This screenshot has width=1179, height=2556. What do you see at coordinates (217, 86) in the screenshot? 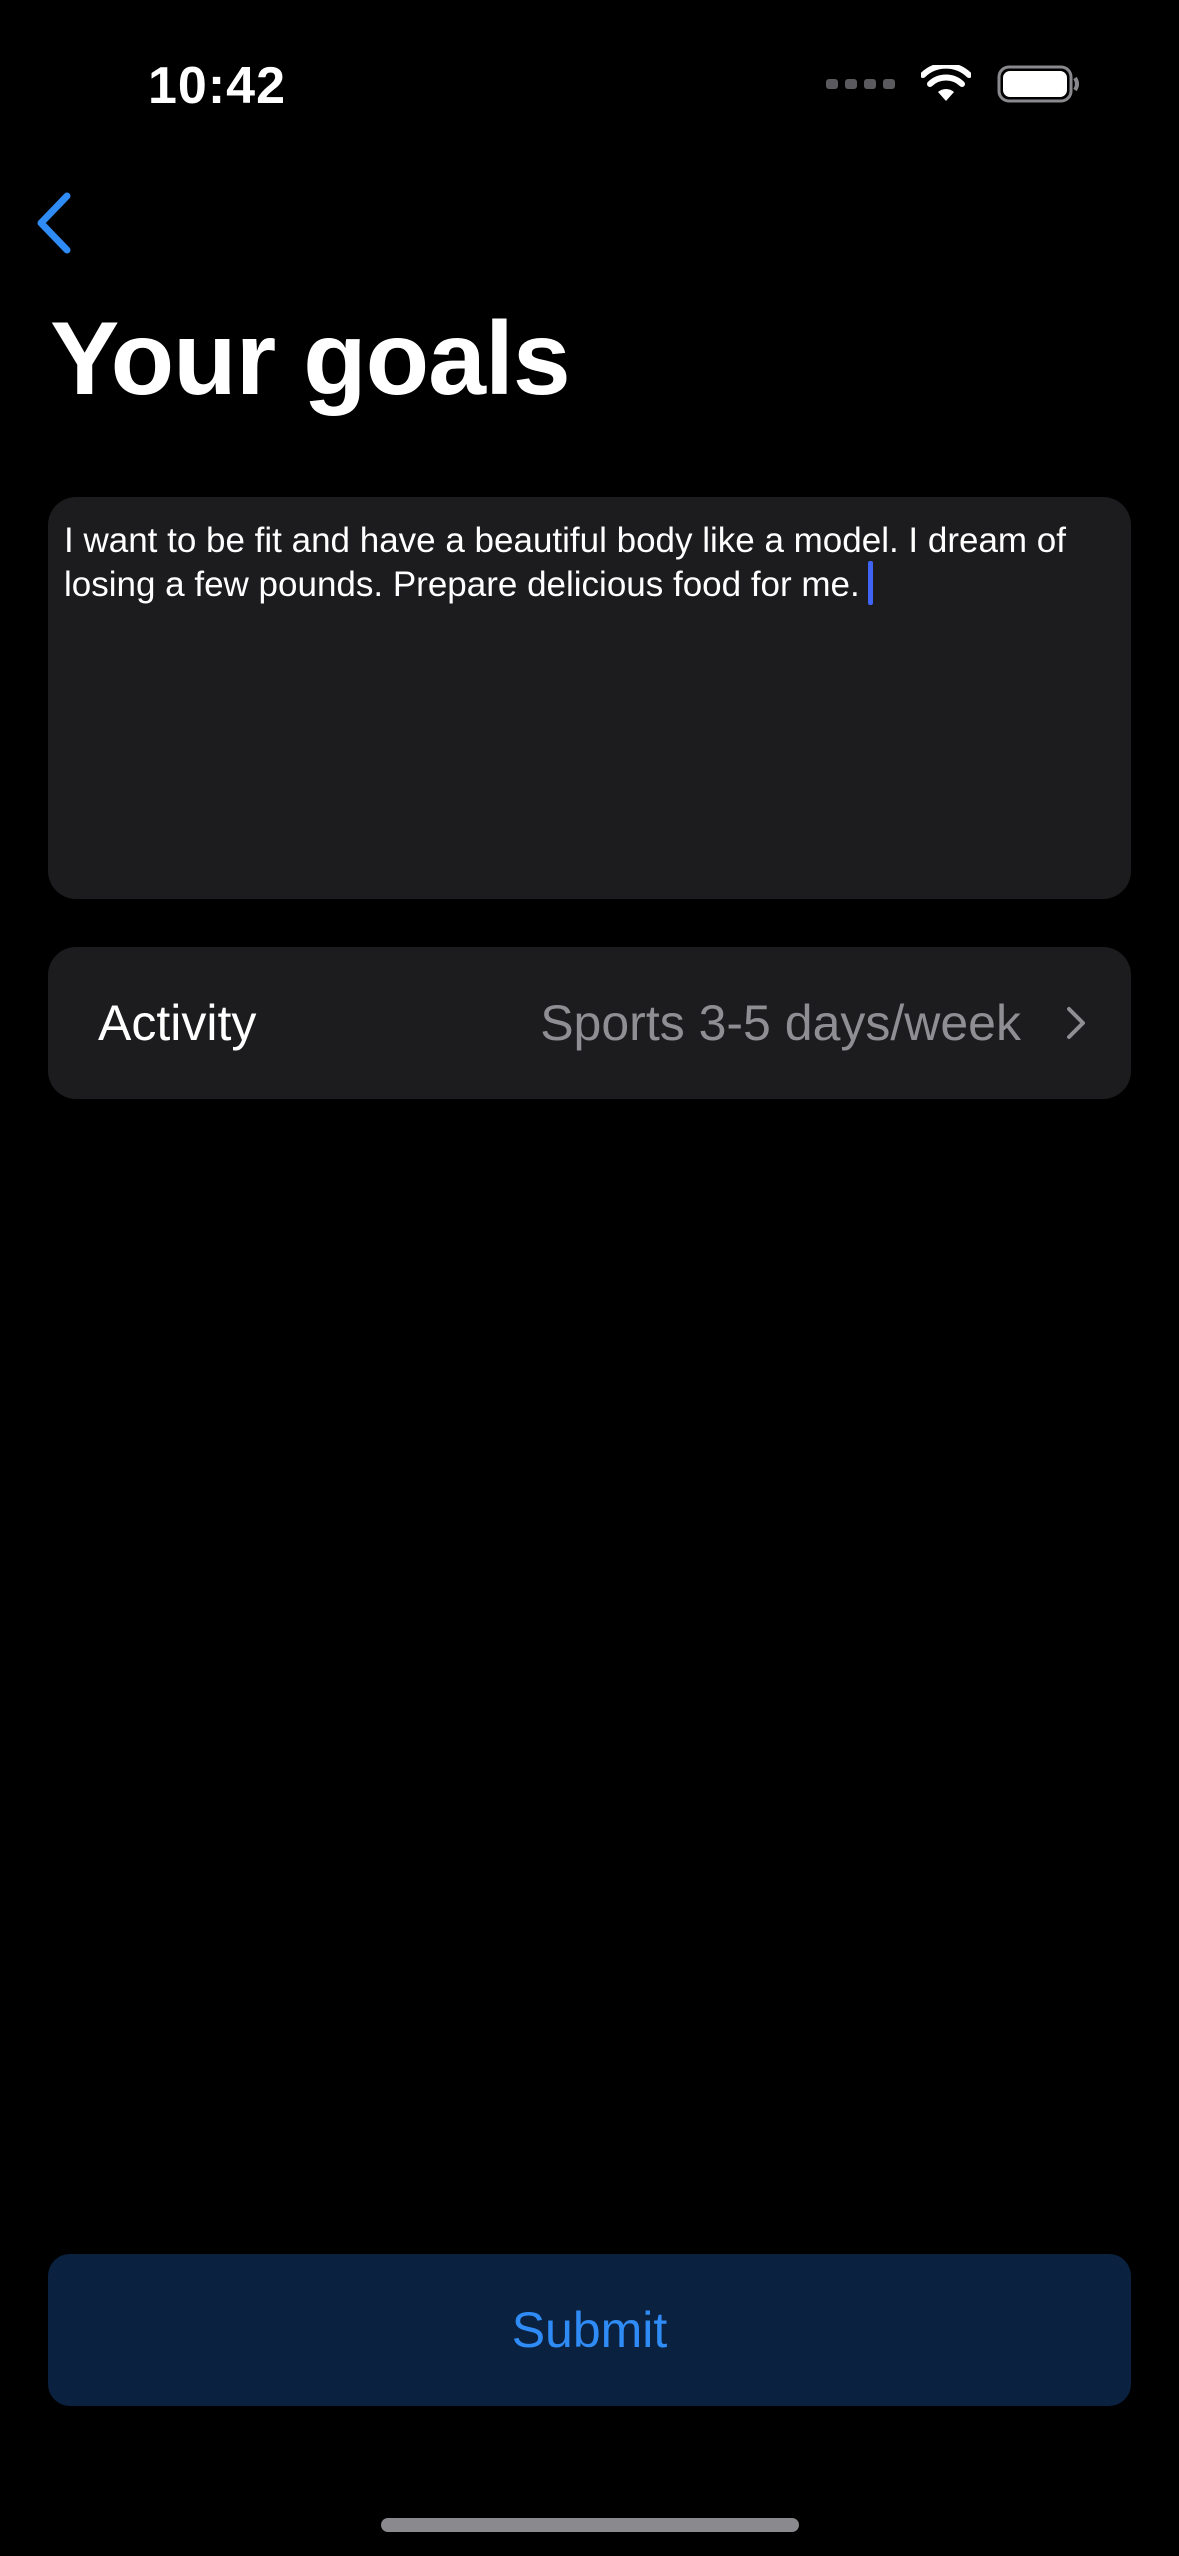
I see `status-time: 10:42` at bounding box center [217, 86].